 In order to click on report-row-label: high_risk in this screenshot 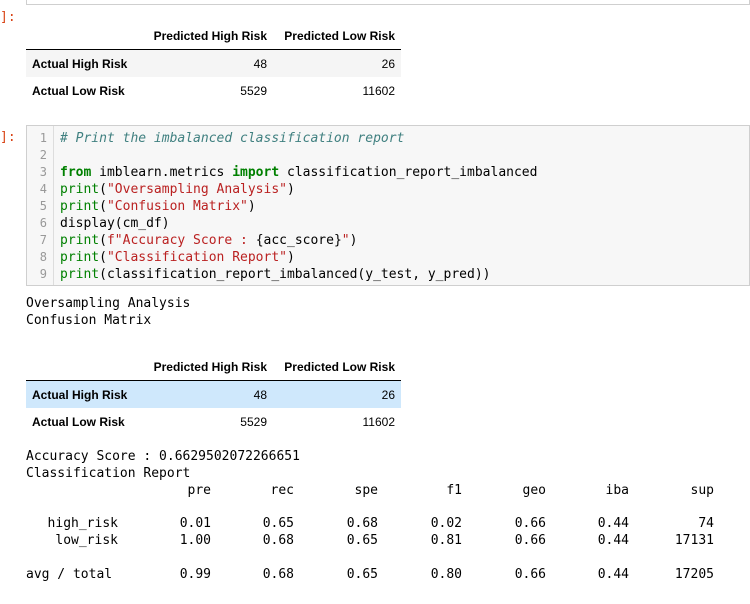, I will do `click(82, 523)`.